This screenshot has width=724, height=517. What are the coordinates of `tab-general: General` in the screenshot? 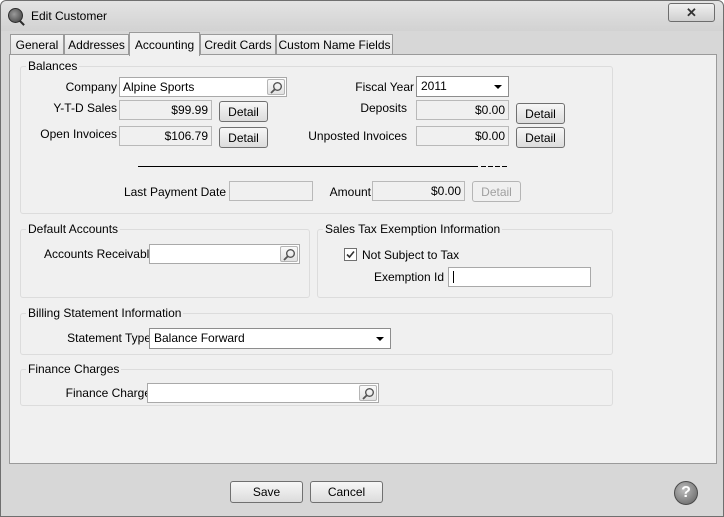 It's located at (37, 44).